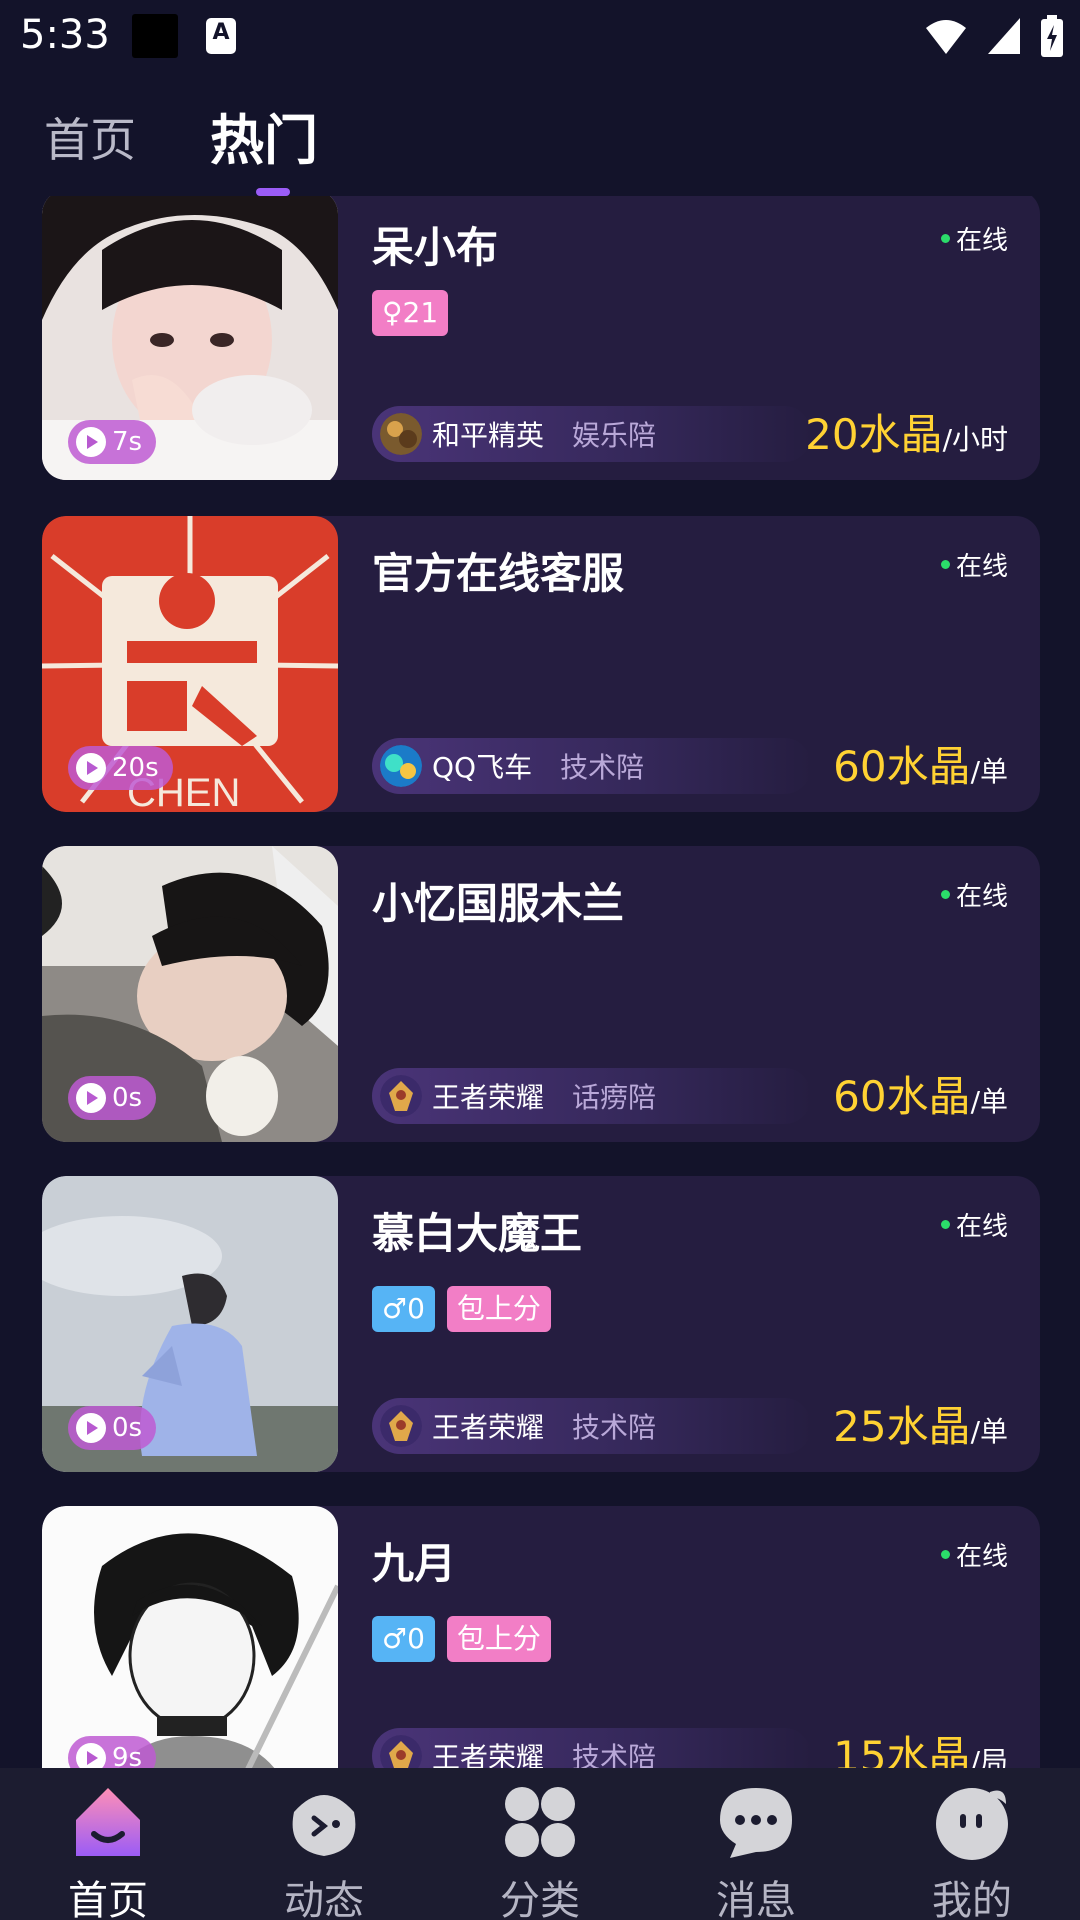 The image size is (1080, 1920). What do you see at coordinates (972, 1824) in the screenshot?
I see `profile-icon` at bounding box center [972, 1824].